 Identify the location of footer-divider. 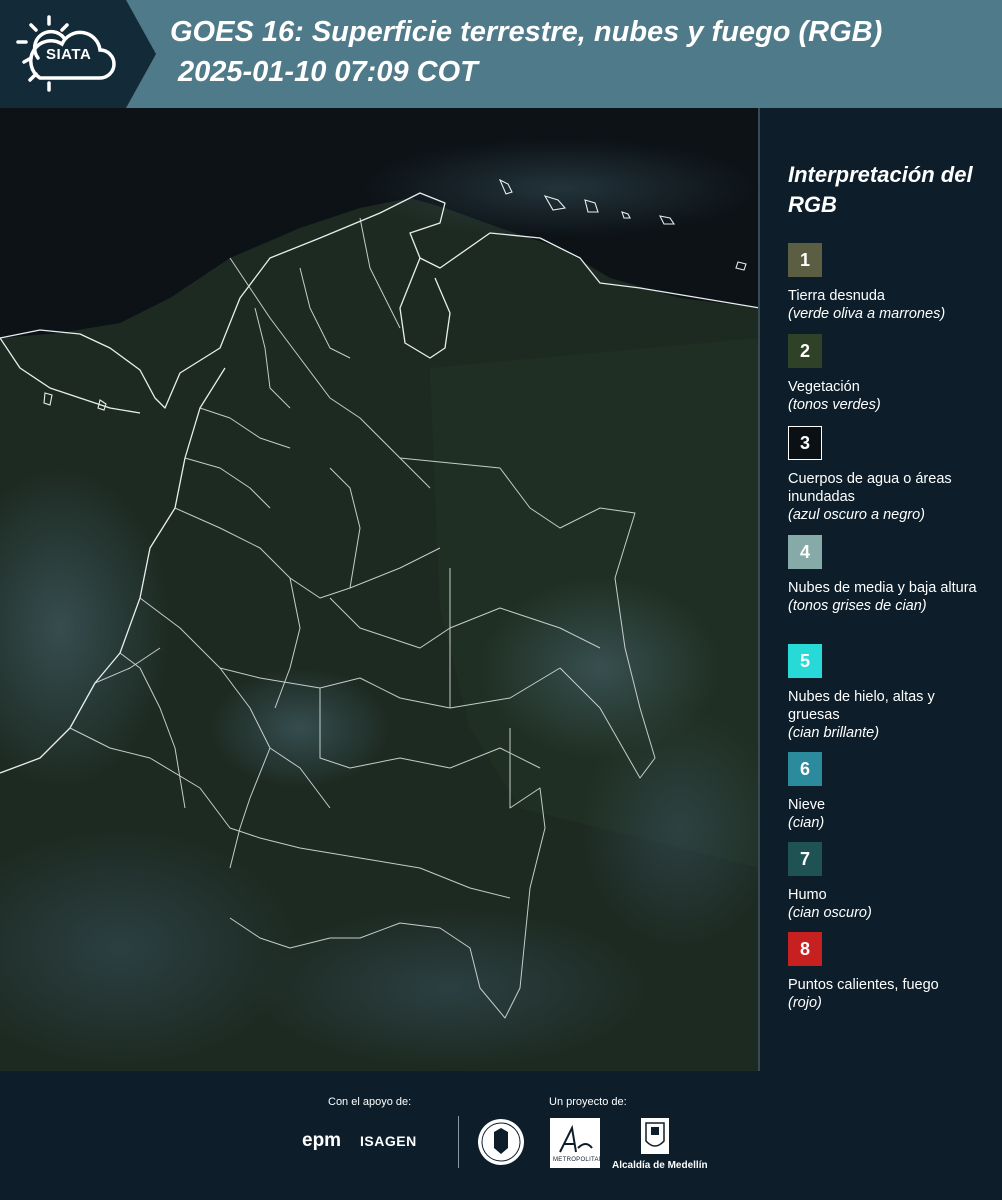
(458, 1142).